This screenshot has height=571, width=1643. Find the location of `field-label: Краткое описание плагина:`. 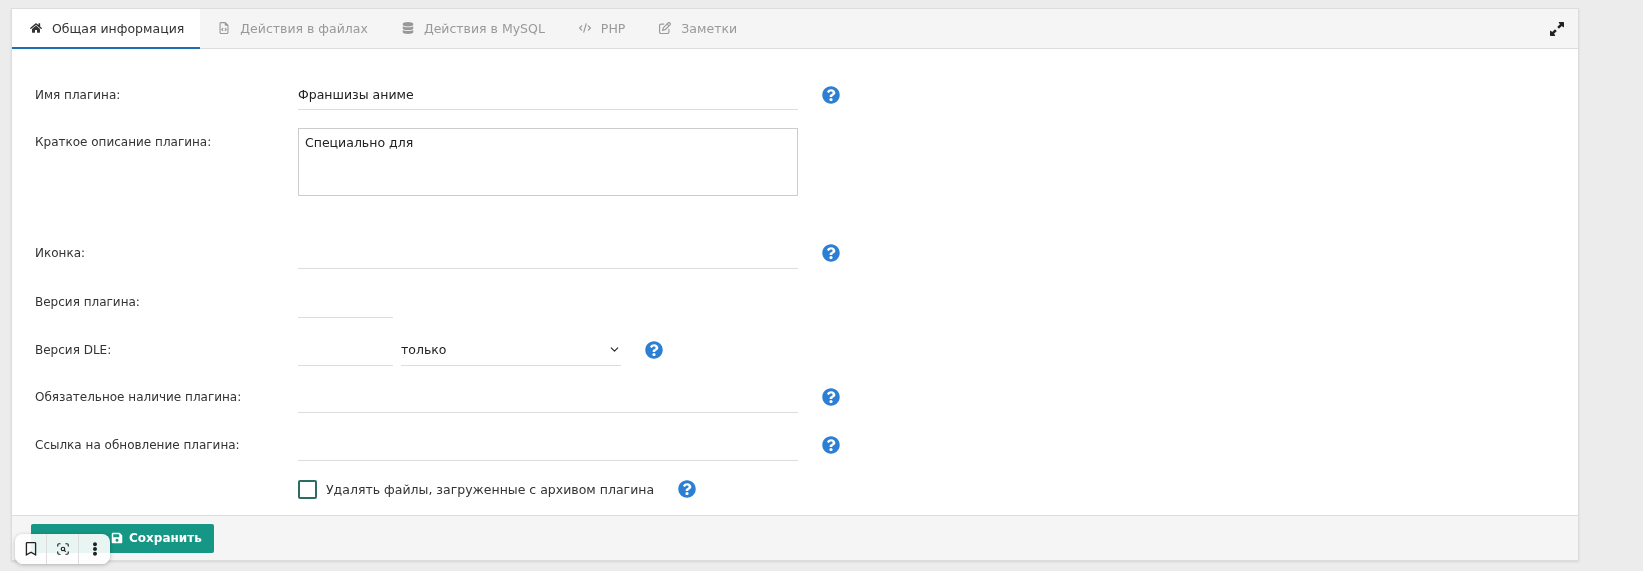

field-label: Краткое описание плагина: is located at coordinates (124, 141).